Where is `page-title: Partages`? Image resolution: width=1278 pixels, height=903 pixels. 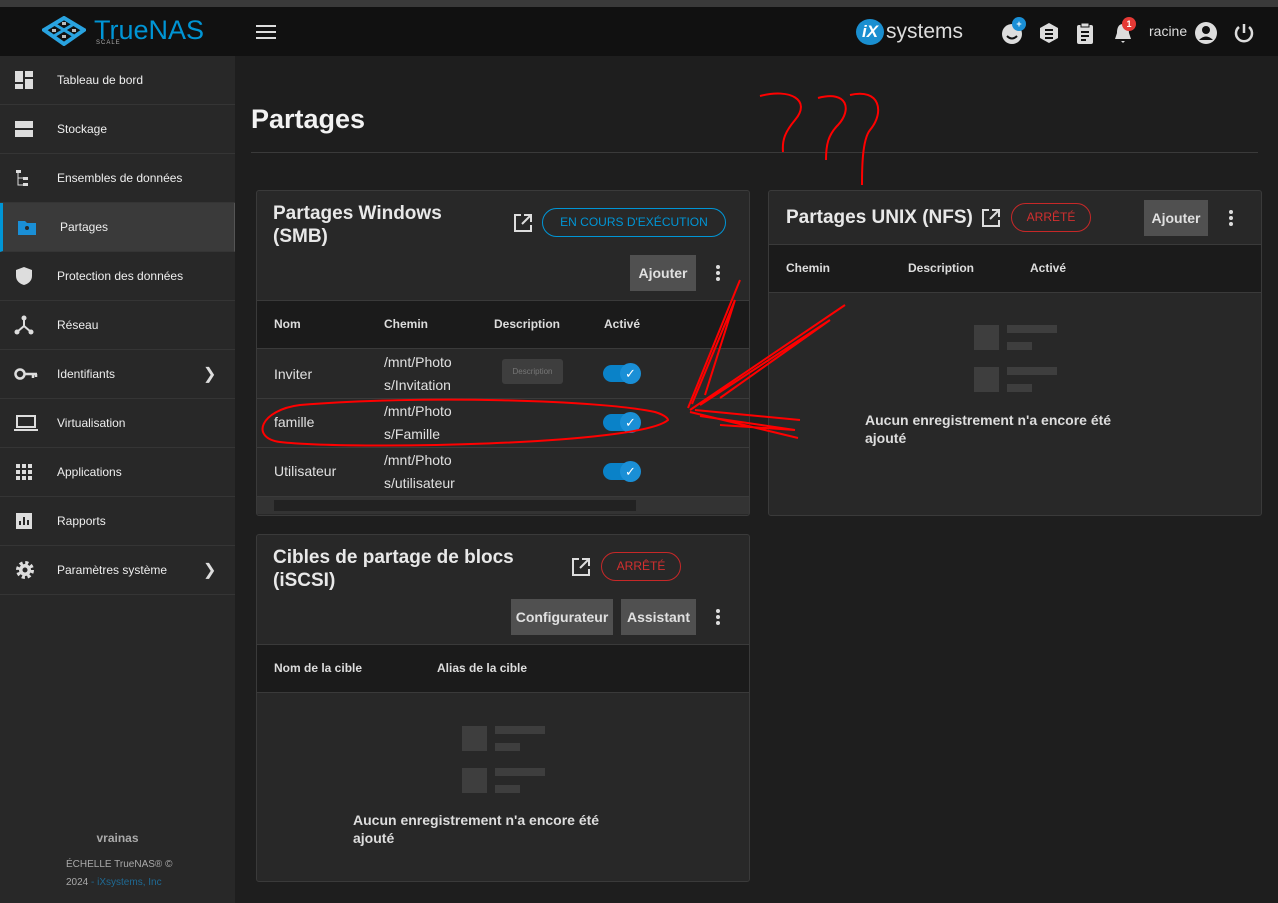
page-title: Partages is located at coordinates (308, 119).